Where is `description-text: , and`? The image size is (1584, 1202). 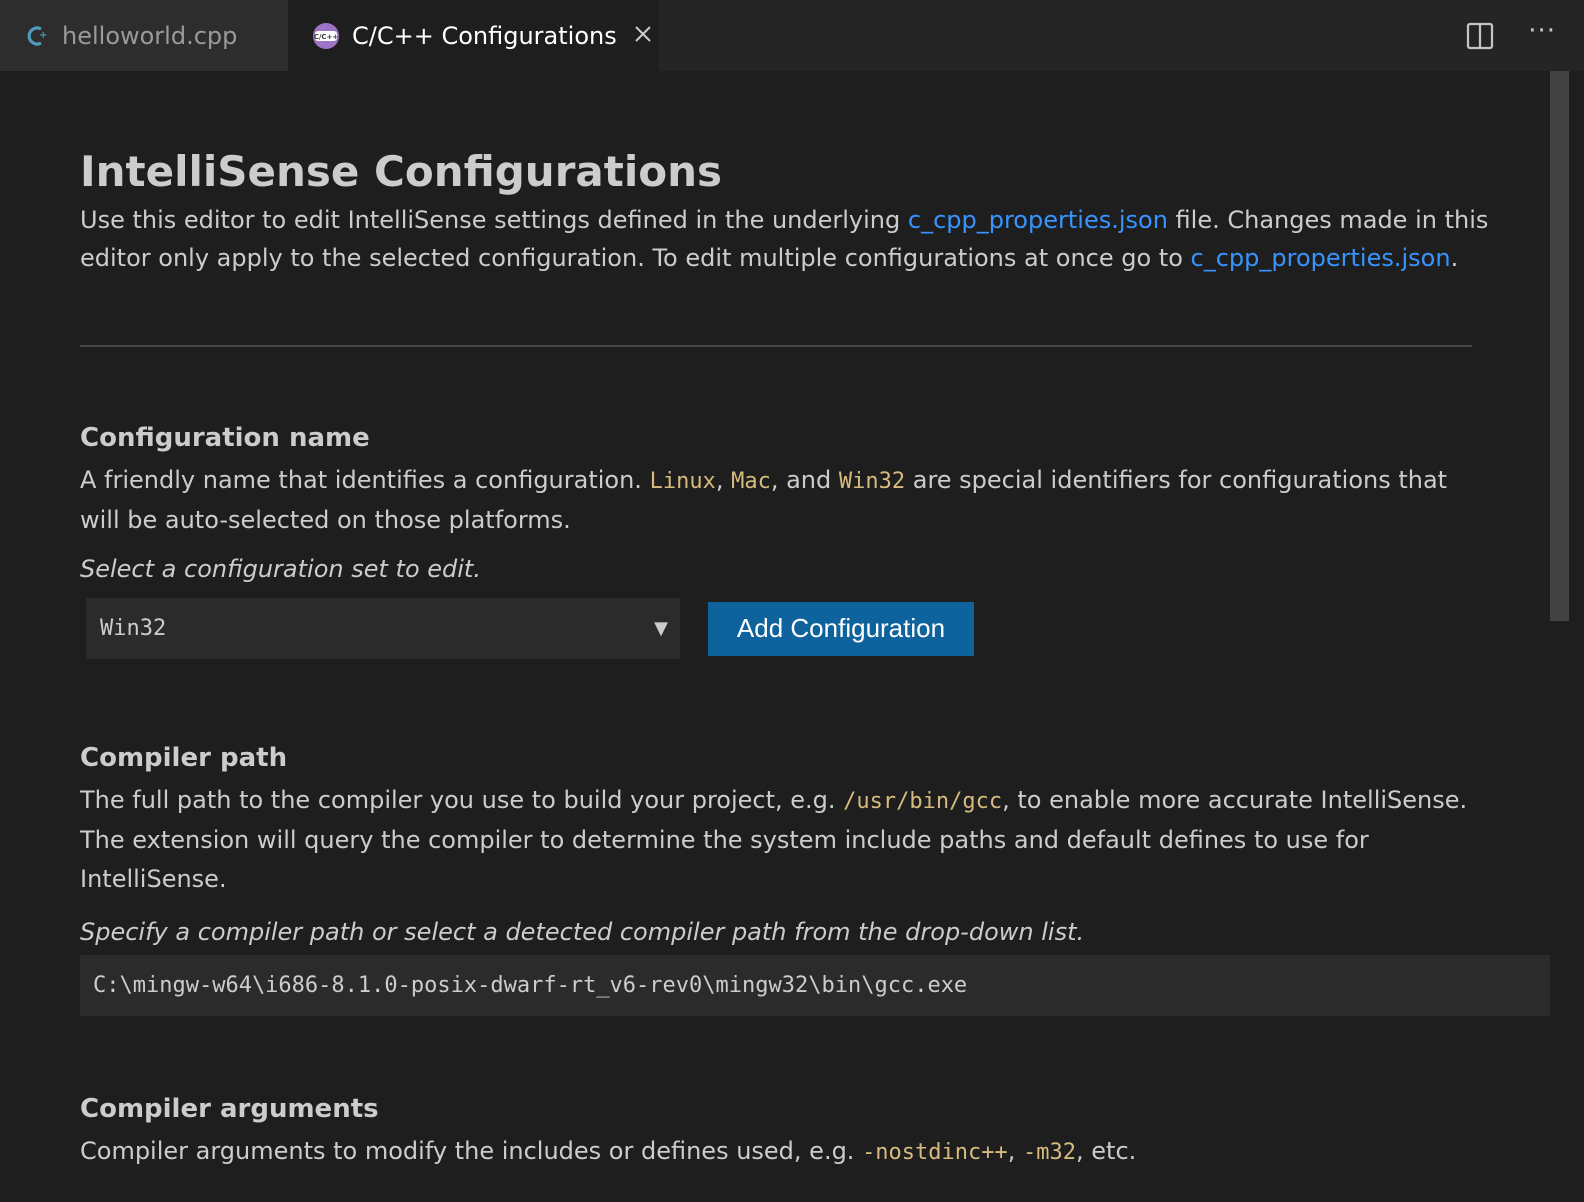
description-text: , and is located at coordinates (804, 480).